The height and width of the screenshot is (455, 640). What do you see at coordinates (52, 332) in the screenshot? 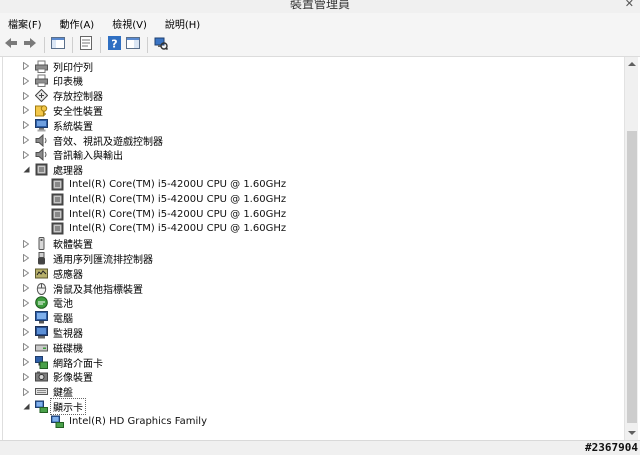
I see `tree-category: 監視器` at bounding box center [52, 332].